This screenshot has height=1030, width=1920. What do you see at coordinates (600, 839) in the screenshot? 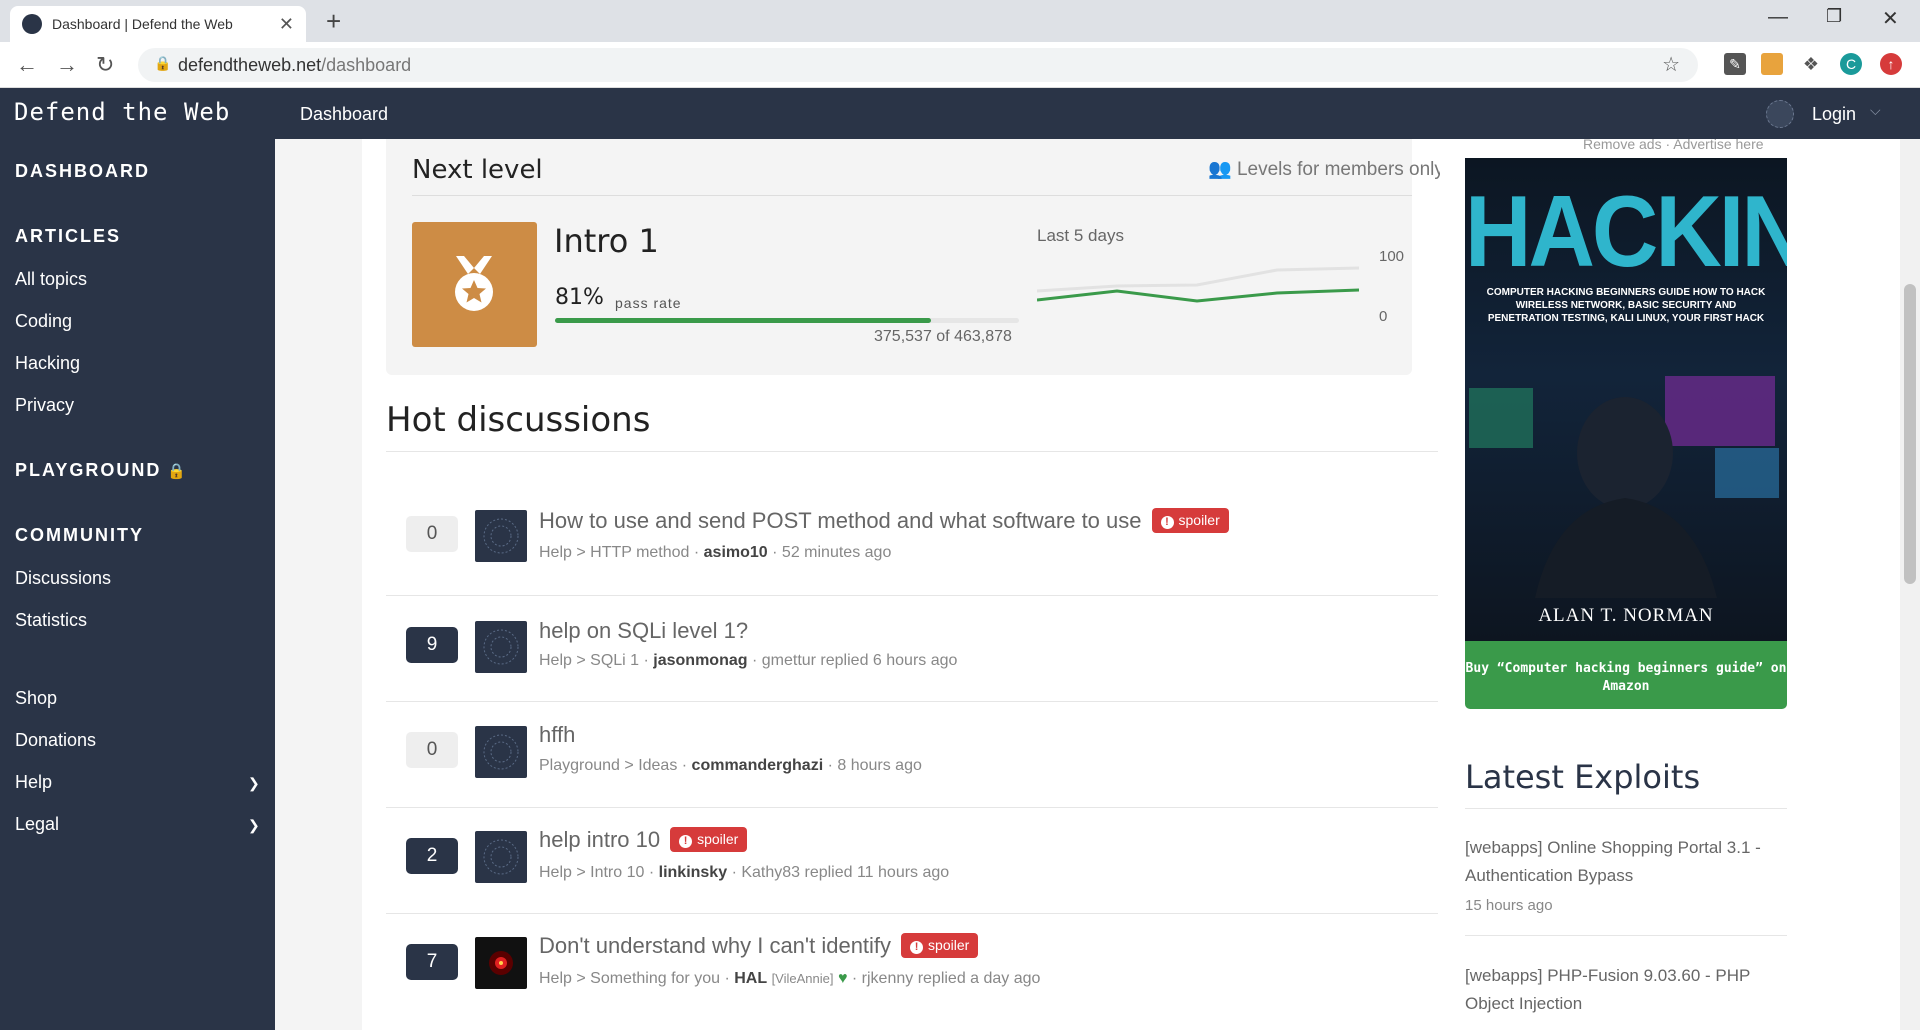
I see `discussion-title-text: help intro 10` at bounding box center [600, 839].